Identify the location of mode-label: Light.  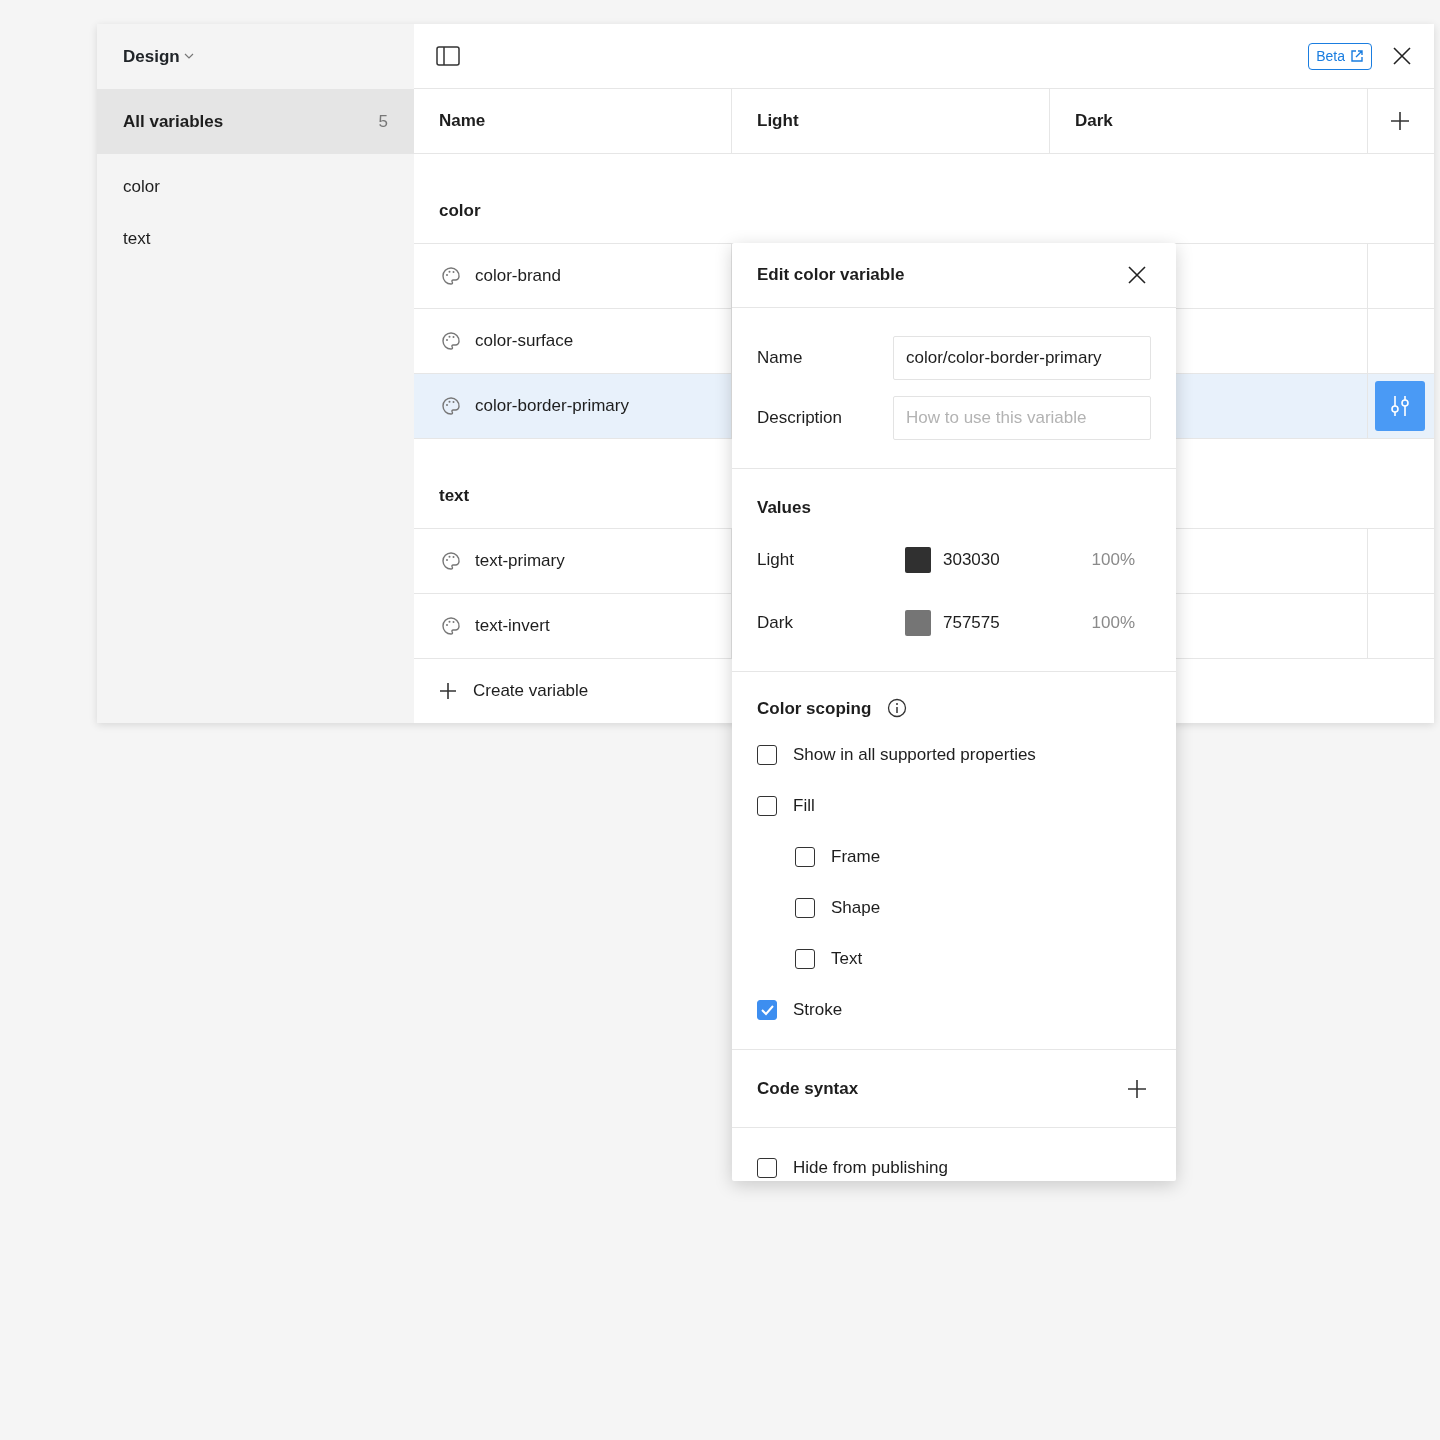
(776, 560).